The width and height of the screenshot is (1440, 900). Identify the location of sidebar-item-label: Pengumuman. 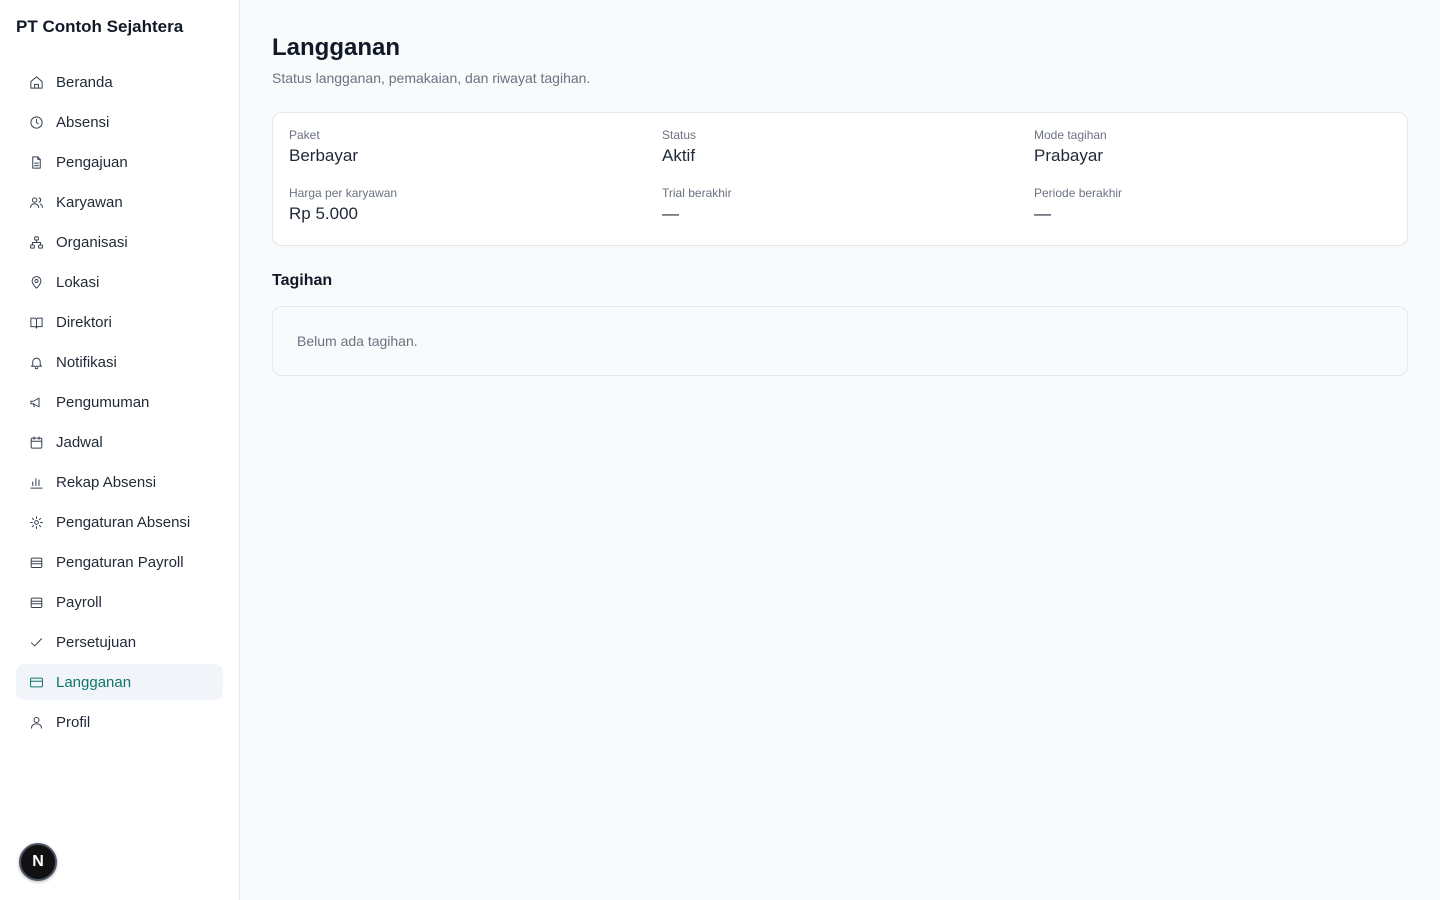
(103, 402).